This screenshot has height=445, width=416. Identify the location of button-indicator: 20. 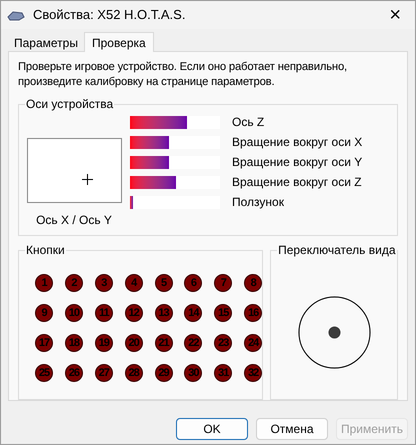
(133, 343).